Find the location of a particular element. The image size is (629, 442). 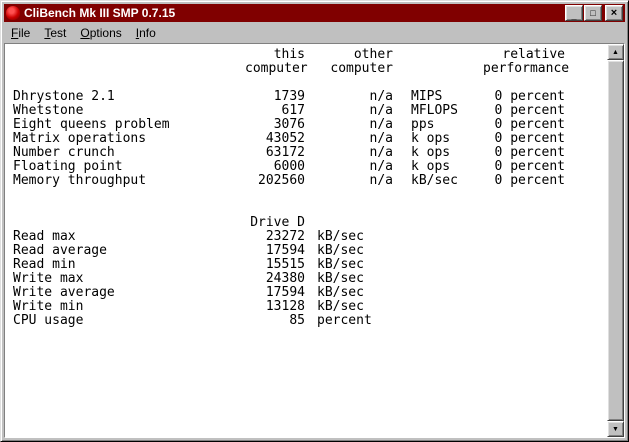

unit-label: kB/sec is located at coordinates (434, 180).